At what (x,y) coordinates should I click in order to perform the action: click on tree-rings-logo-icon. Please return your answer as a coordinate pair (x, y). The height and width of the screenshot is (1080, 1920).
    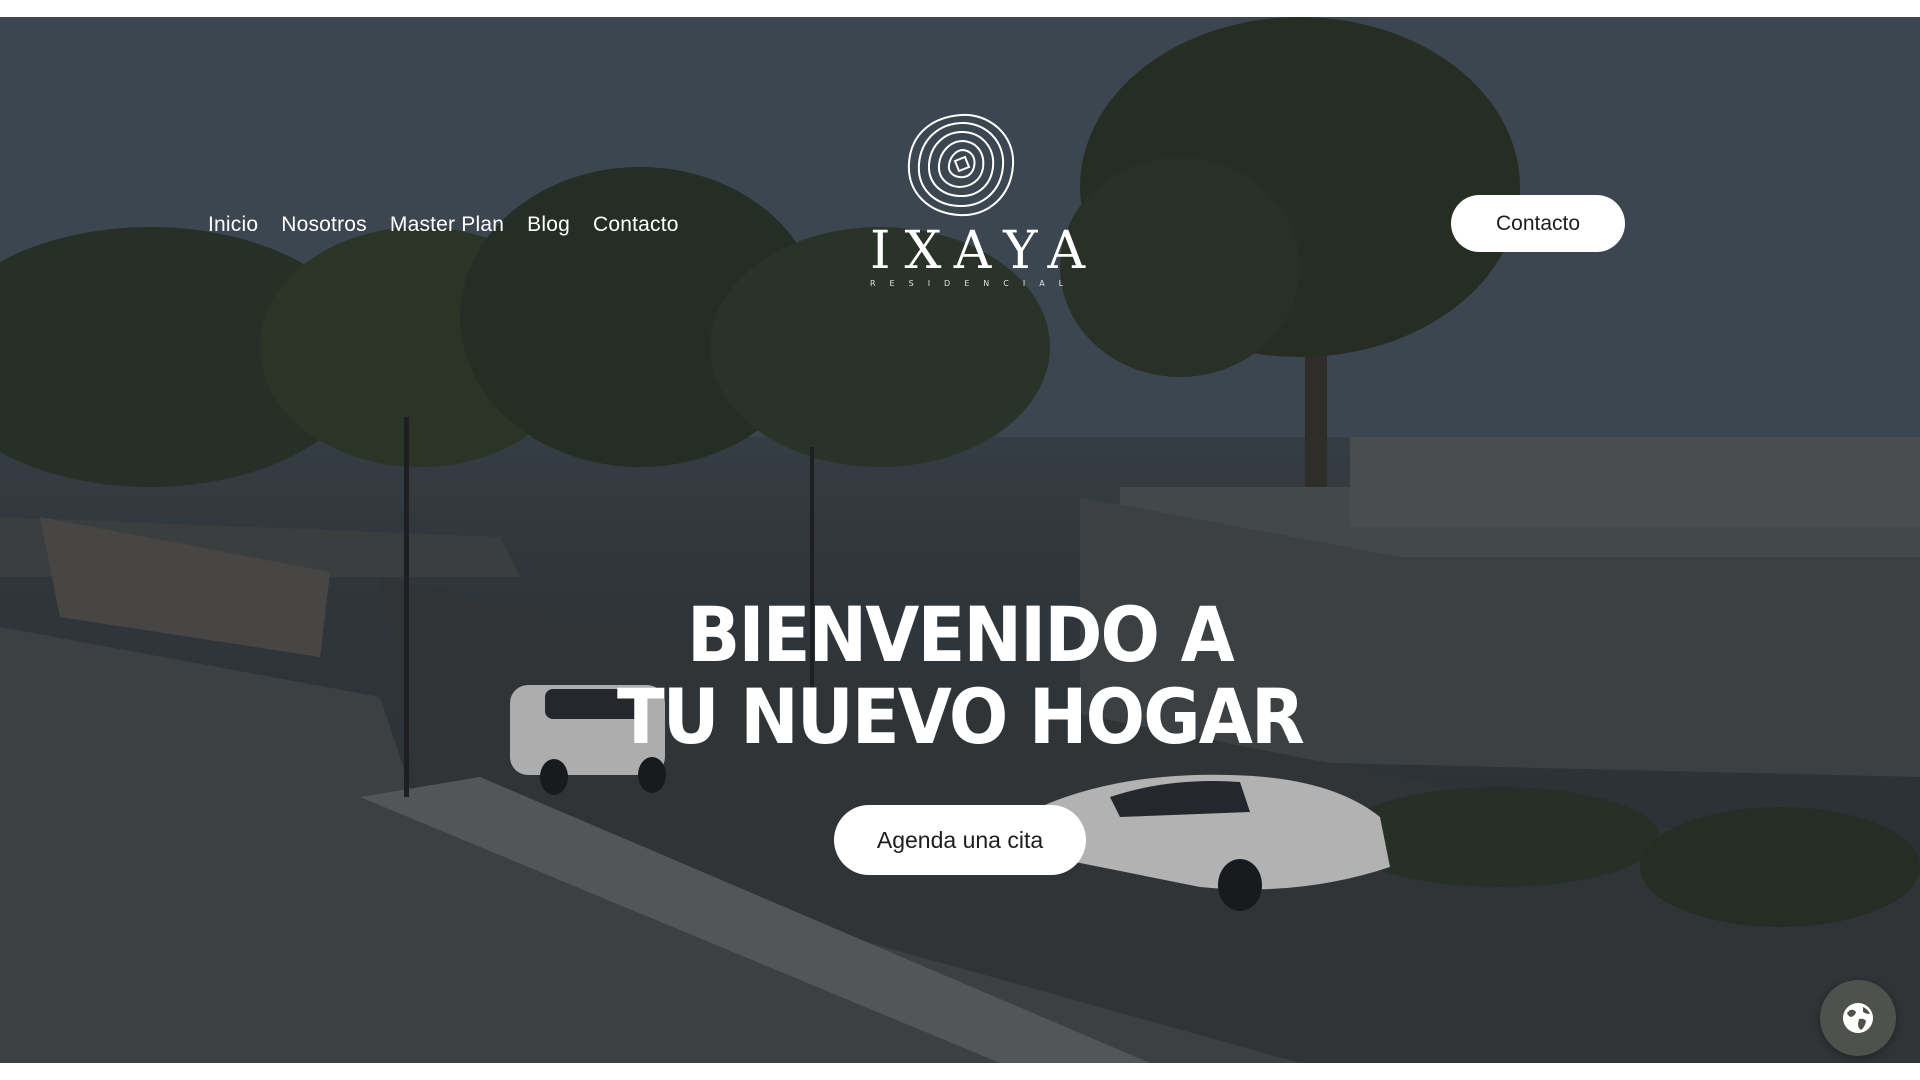
    Looking at the image, I should click on (961, 165).